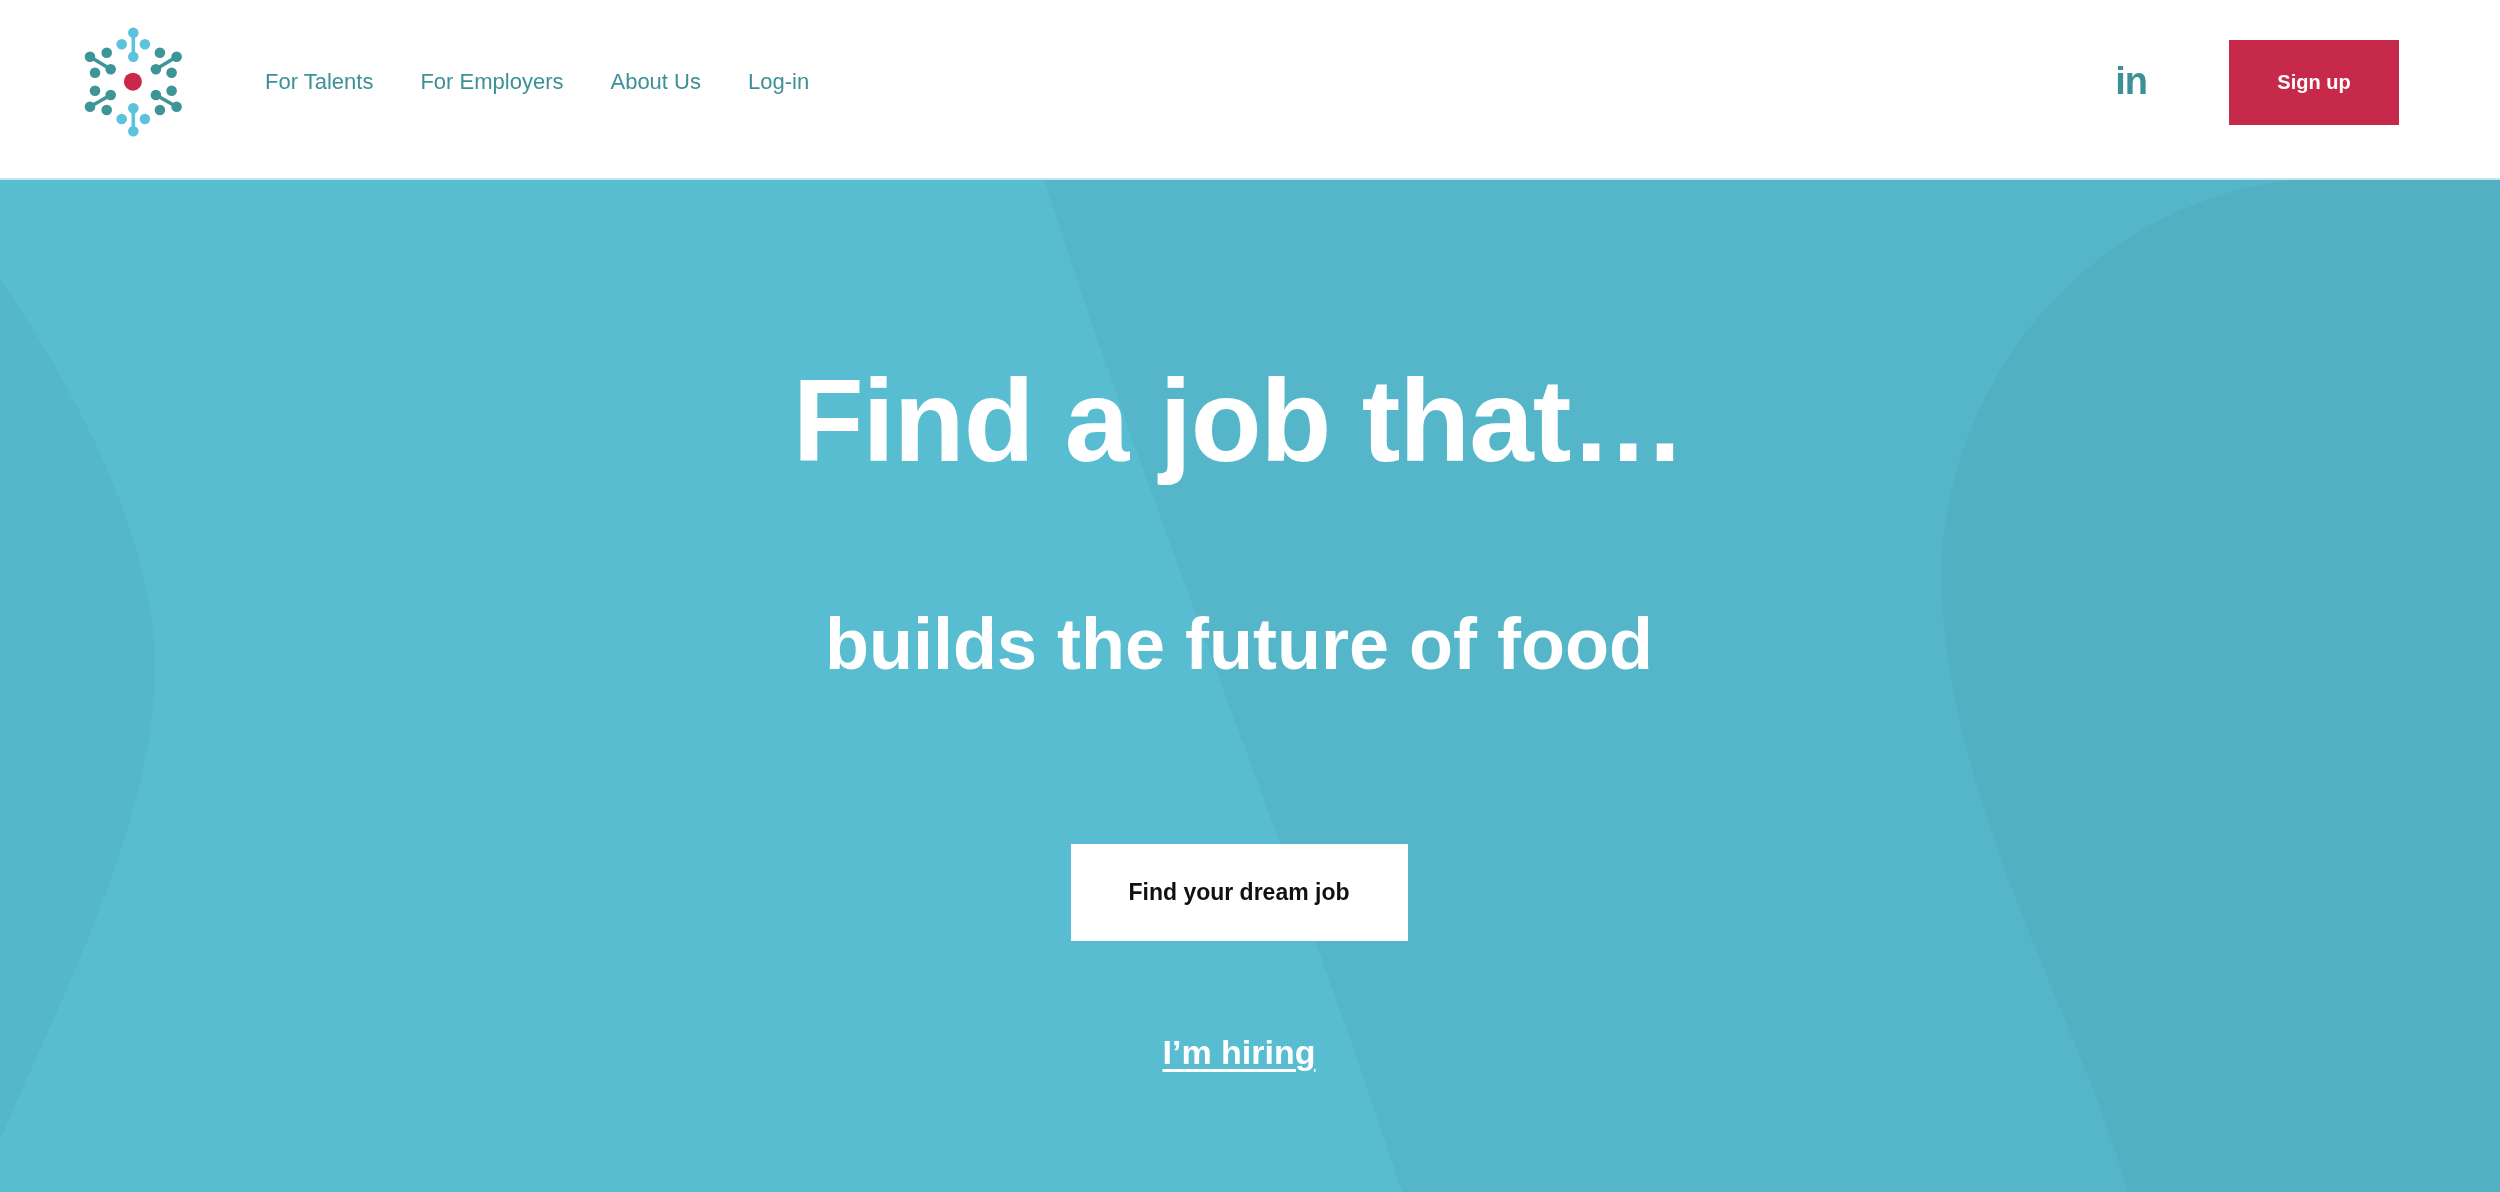 The width and height of the screenshot is (2500, 1192). I want to click on hiring-link: I’m hiring, so click(1239, 1053).